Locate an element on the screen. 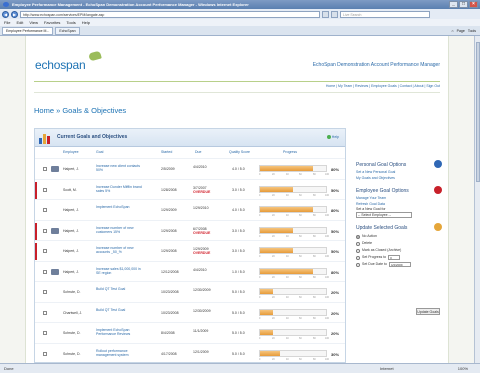  due-cell: 12/30/2009 is located at coordinates (202, 290).